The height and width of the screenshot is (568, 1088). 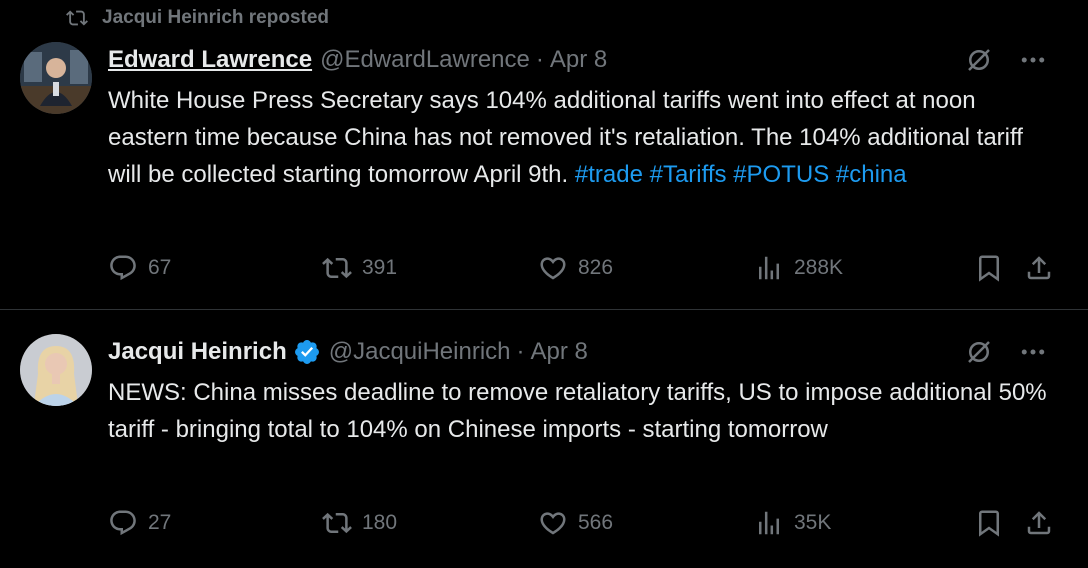 What do you see at coordinates (380, 522) in the screenshot?
I see `repost-count: 180` at bounding box center [380, 522].